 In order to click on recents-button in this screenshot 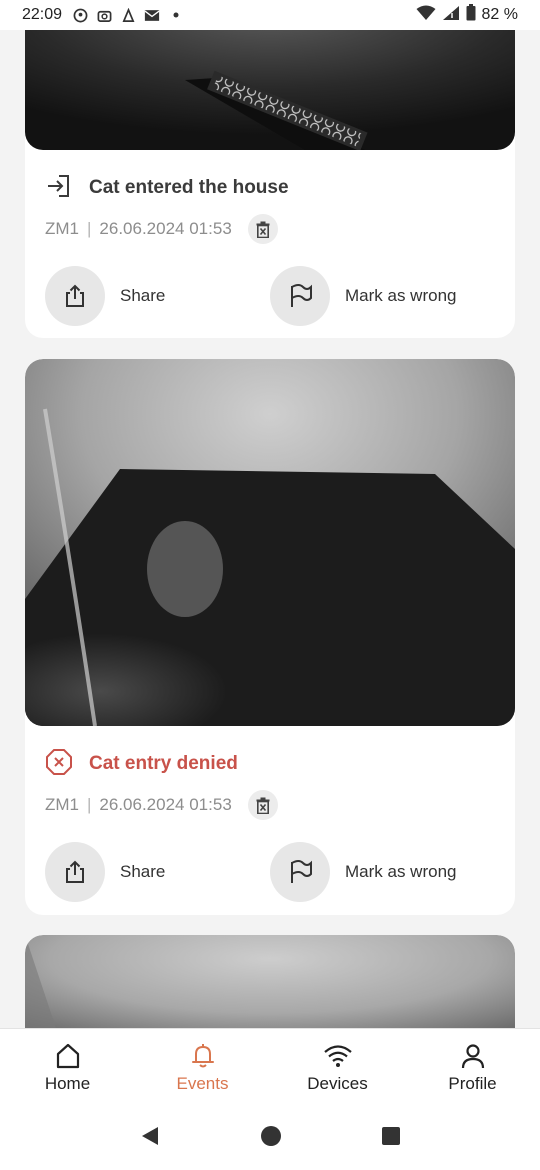, I will do `click(391, 1138)`.